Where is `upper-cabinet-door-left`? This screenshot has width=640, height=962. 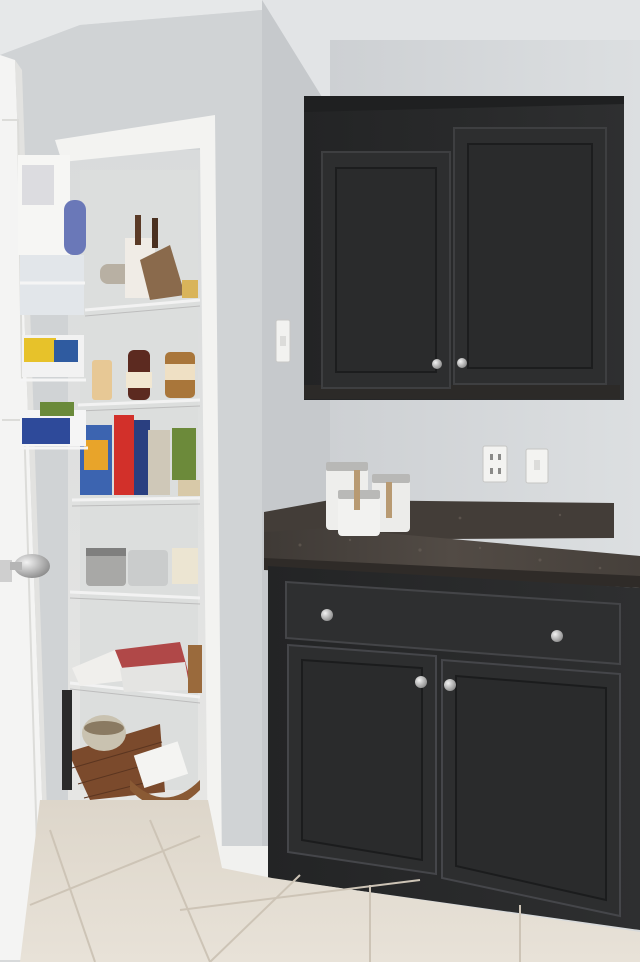
upper-cabinet-door-left is located at coordinates (386, 270).